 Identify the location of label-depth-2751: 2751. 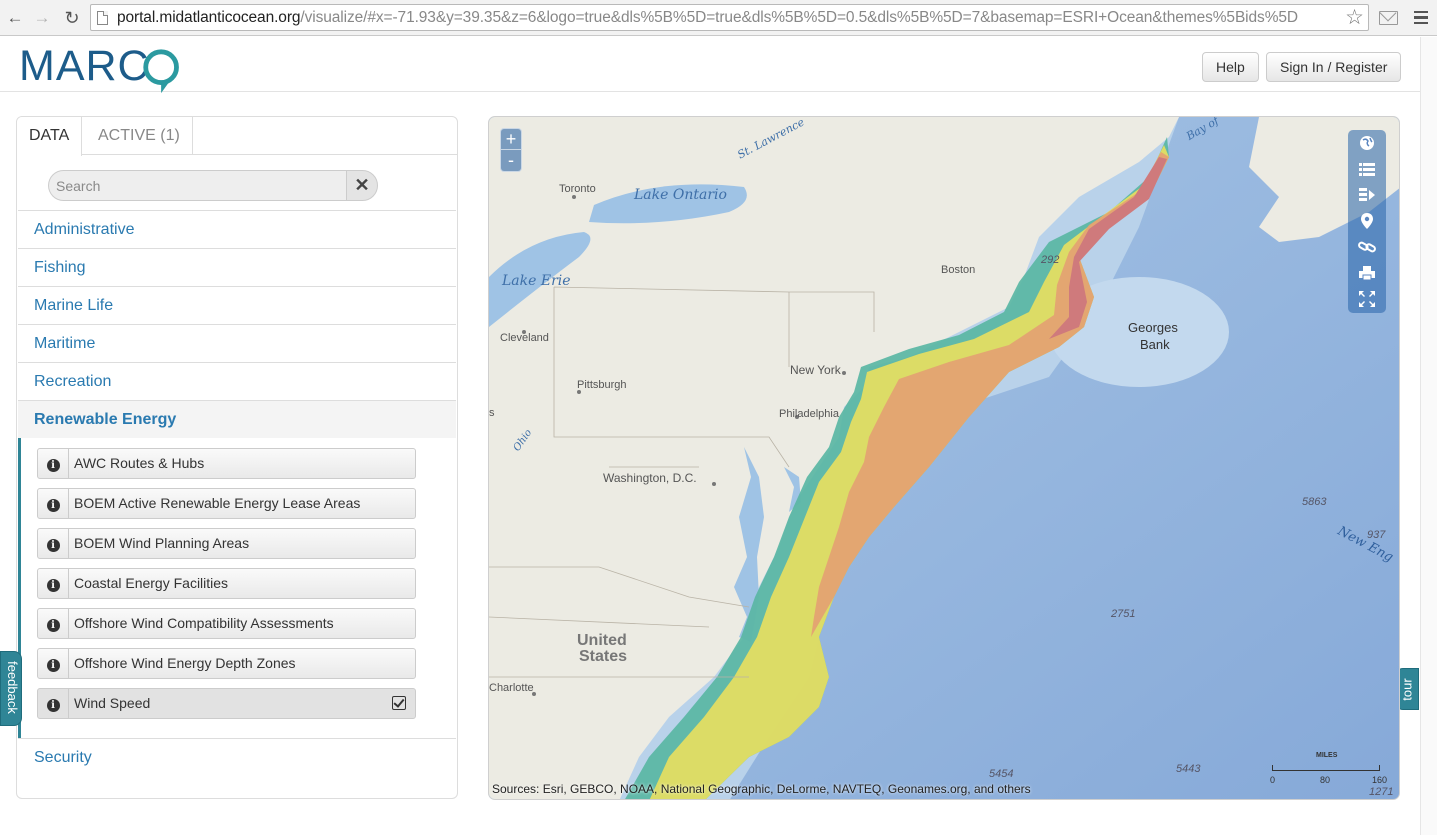
(1123, 614).